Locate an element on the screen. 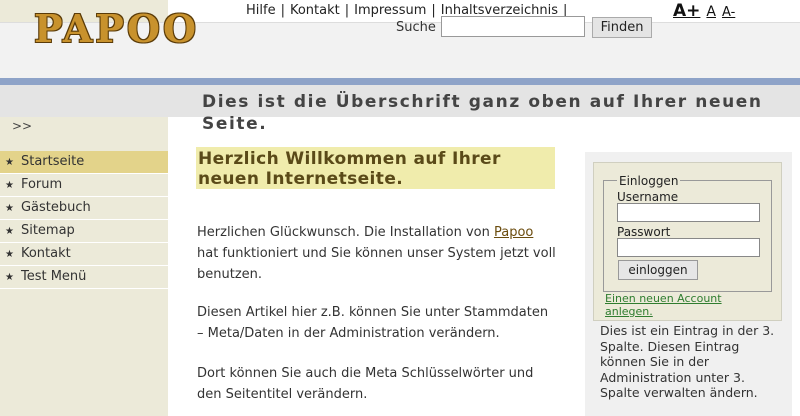  password-field is located at coordinates (688, 247).